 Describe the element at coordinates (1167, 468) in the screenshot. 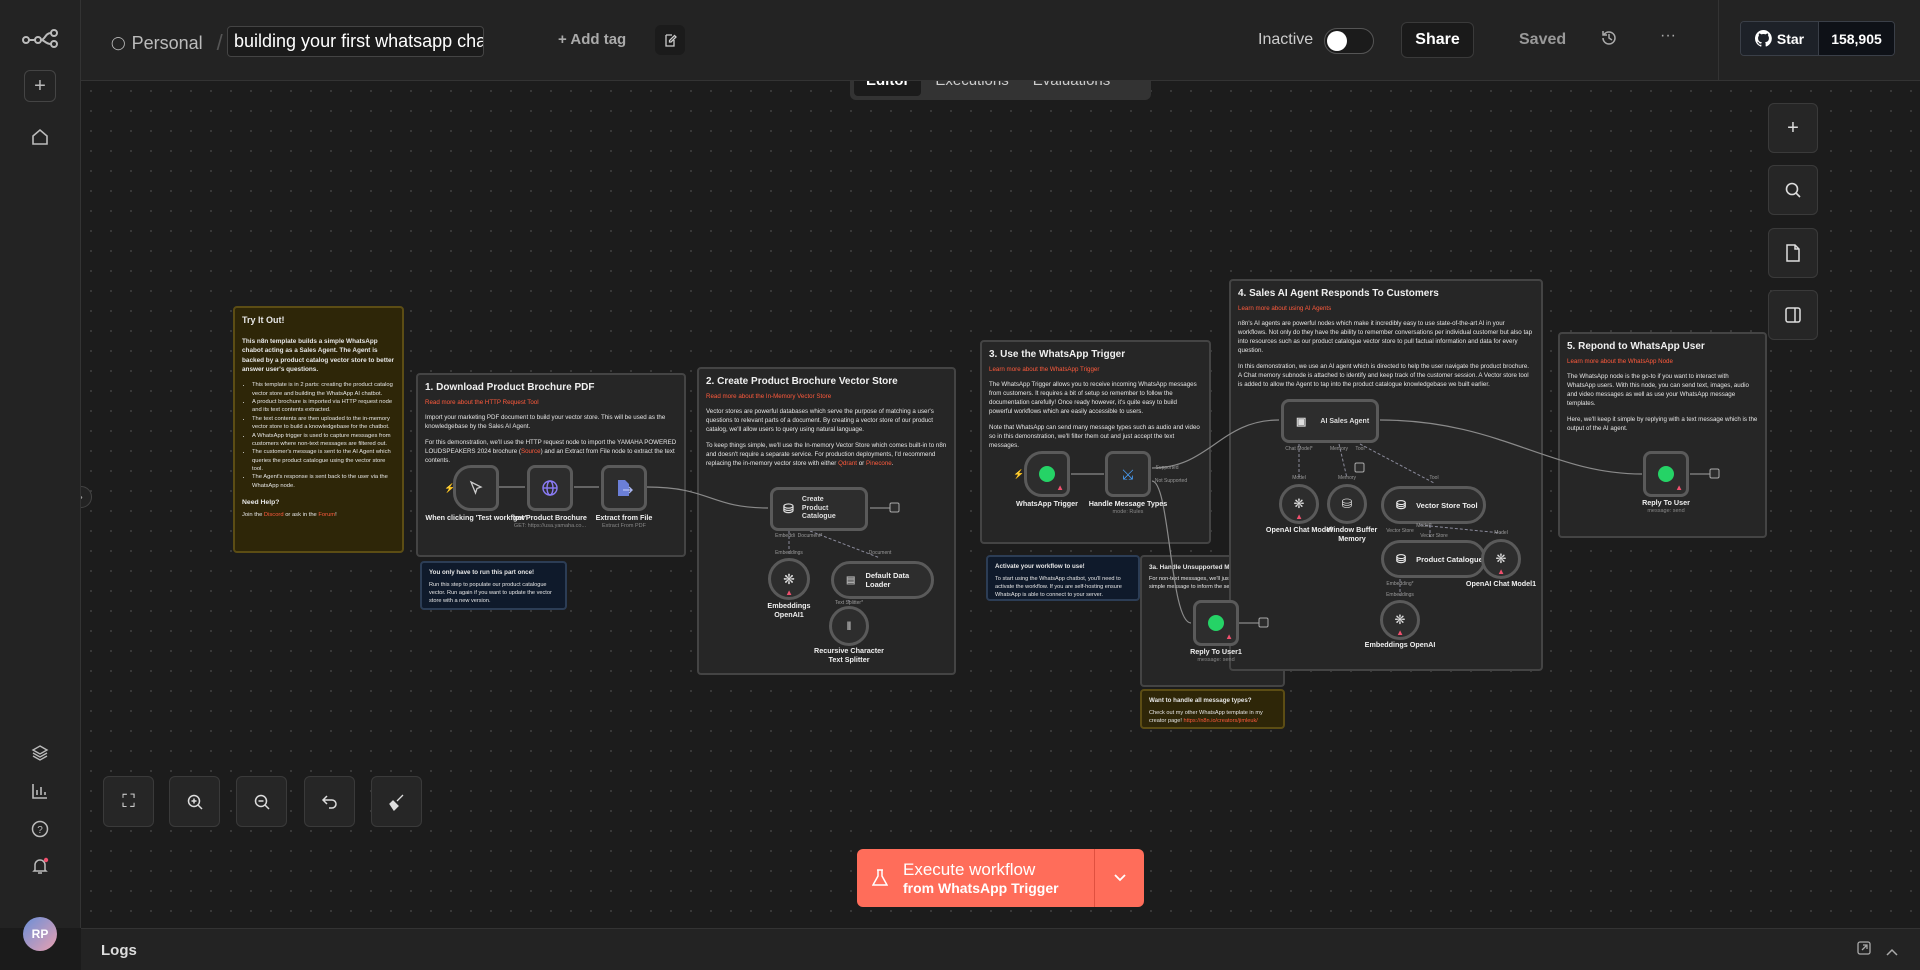

I see `output-label: Supported` at that location.